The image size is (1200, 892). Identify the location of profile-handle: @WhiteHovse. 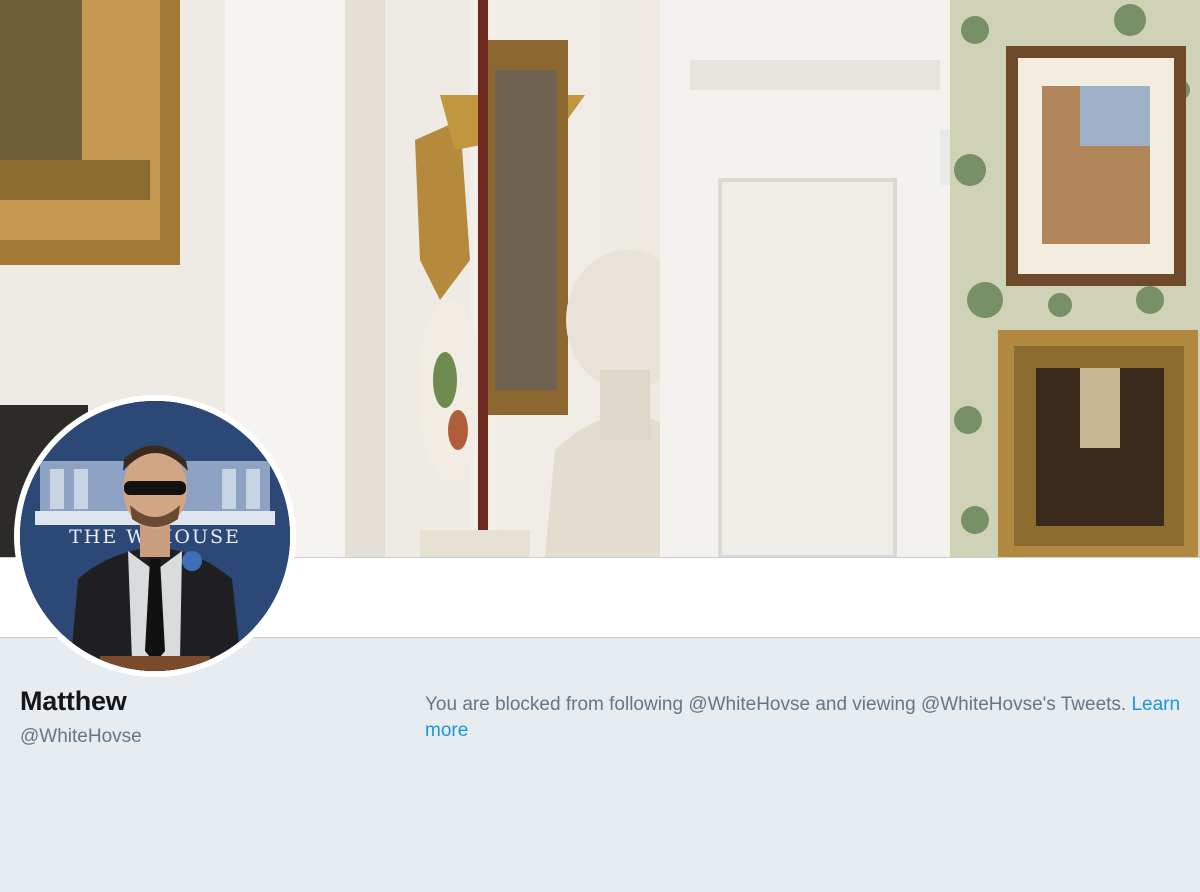
(81, 737).